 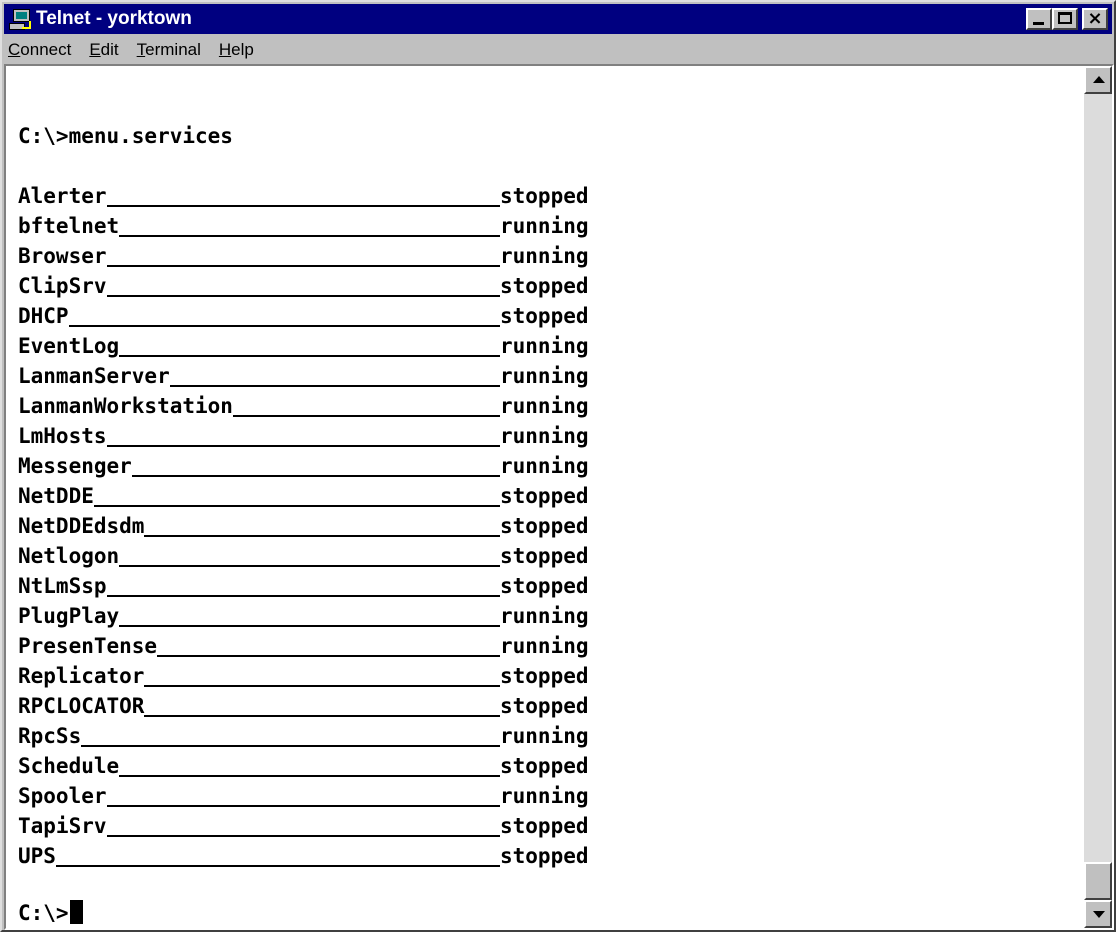 What do you see at coordinates (56, 496) in the screenshot?
I see `service-name: NetDDE` at bounding box center [56, 496].